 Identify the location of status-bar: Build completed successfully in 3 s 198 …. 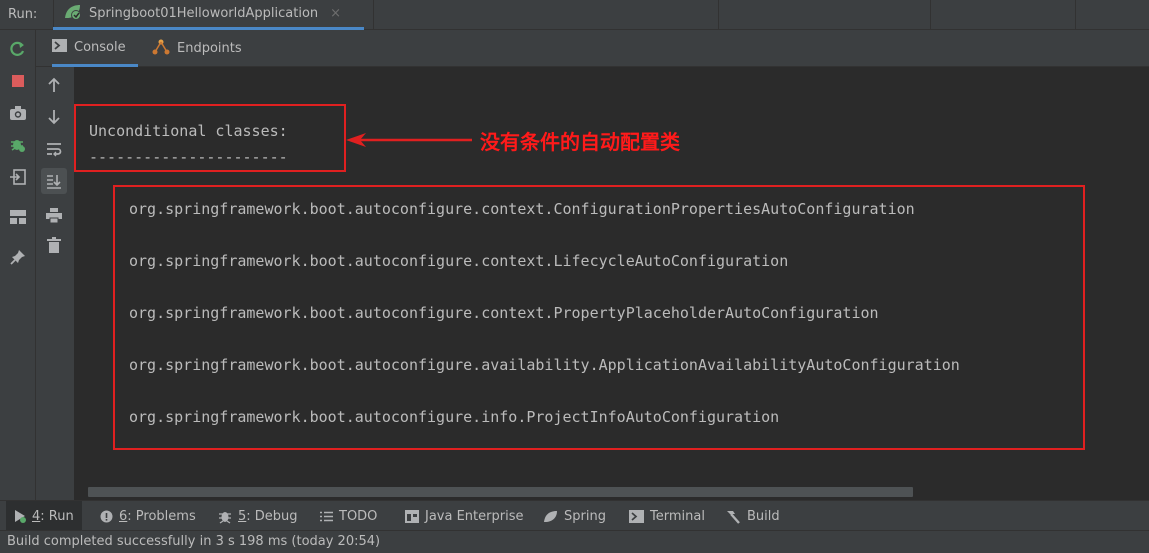
(574, 541).